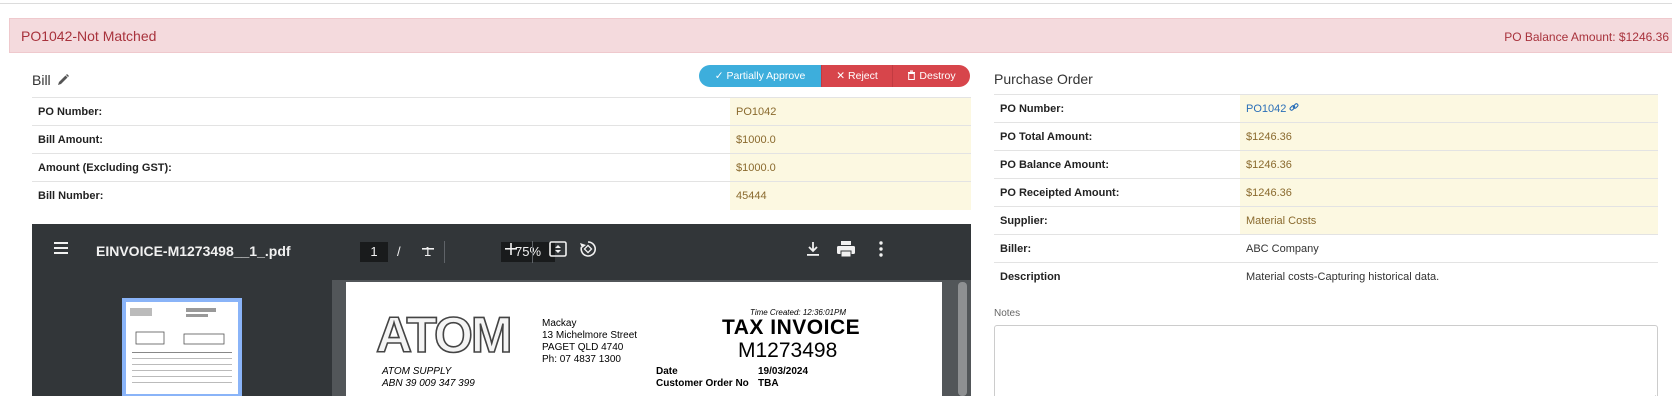 This screenshot has width=1672, height=396. I want to click on check-icon: ✓, so click(719, 76).